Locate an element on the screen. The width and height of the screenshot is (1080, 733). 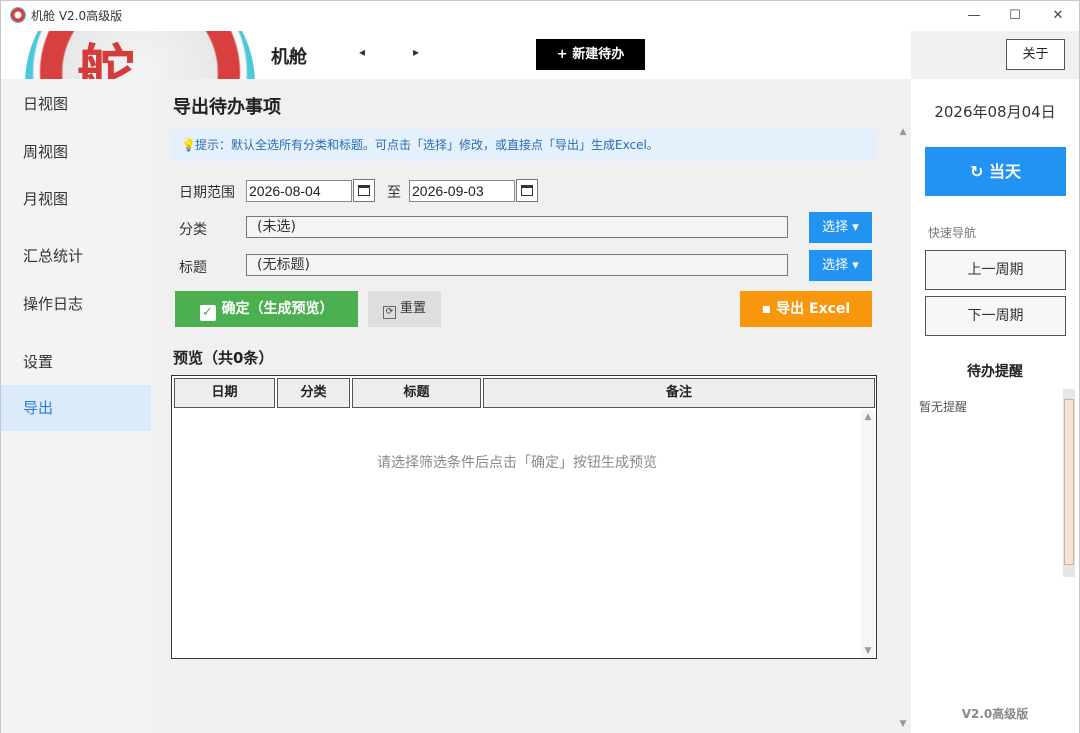
sidebar: 日视图 周视图 月视图 汇总统计 操作日志 设置 导出 is located at coordinates (77, 406).